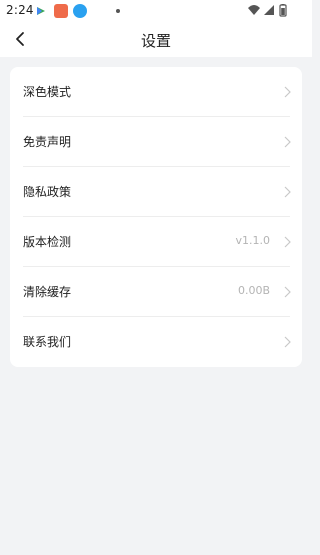 Image resolution: width=320 pixels, height=555 pixels. Describe the element at coordinates (47, 92) in the screenshot. I see `settings-item-label: 深色模式` at that location.